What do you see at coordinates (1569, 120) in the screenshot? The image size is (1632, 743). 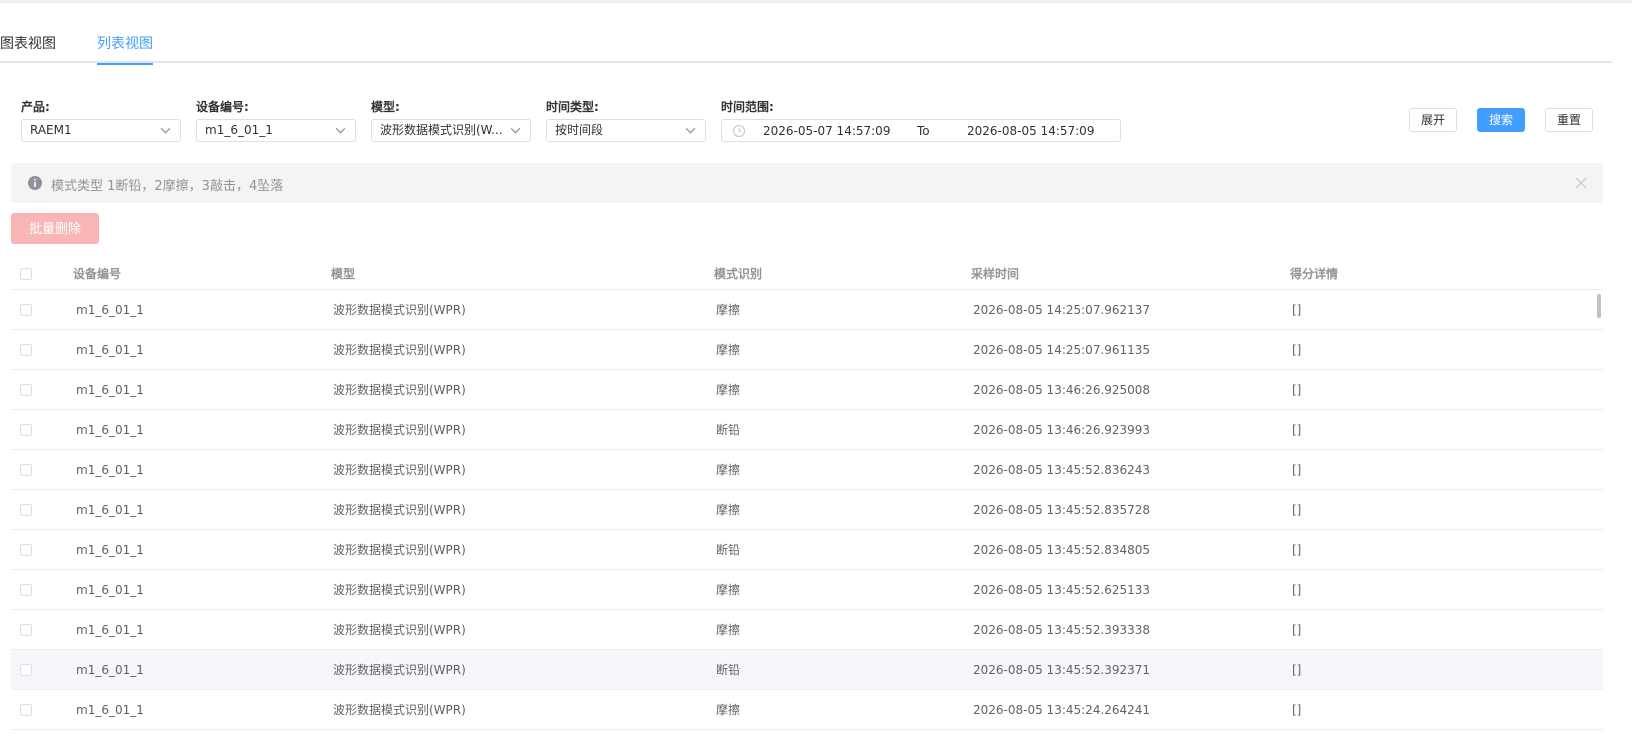 I see `reset-button: 重置` at bounding box center [1569, 120].